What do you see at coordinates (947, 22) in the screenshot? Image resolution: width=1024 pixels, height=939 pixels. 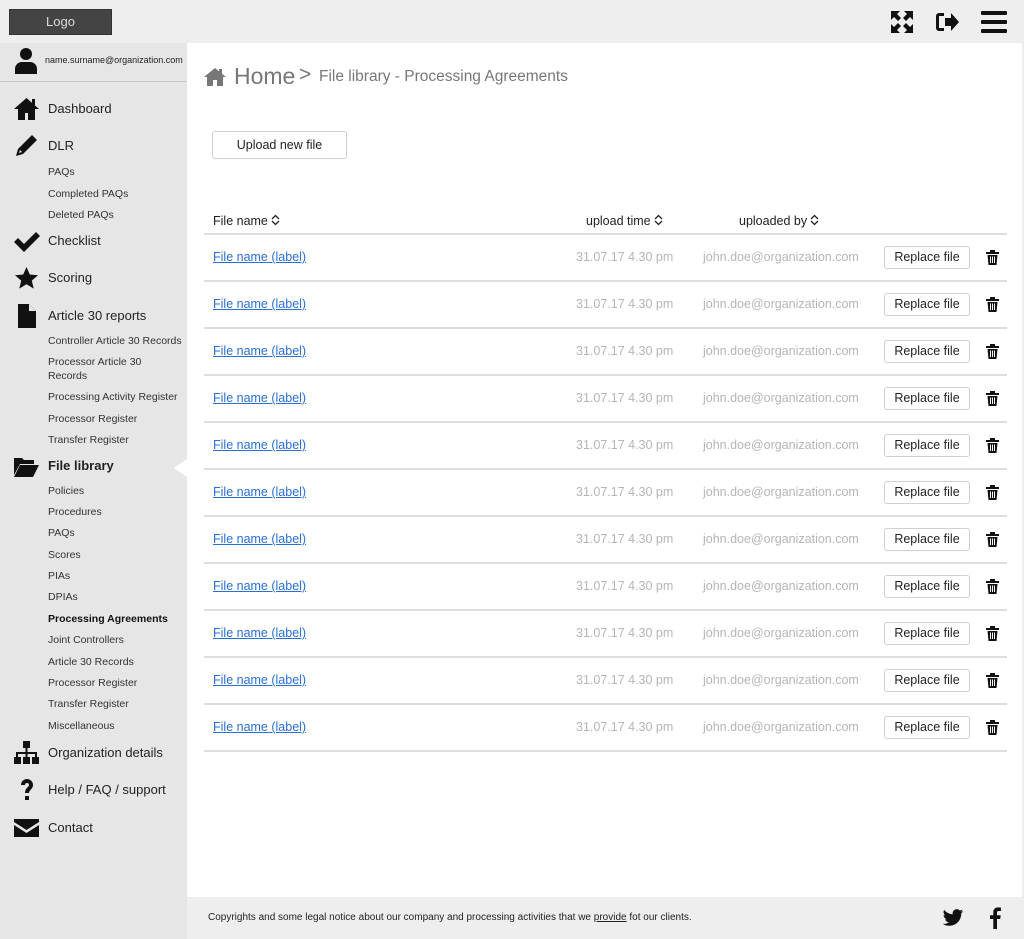 I see `logout-icon` at bounding box center [947, 22].